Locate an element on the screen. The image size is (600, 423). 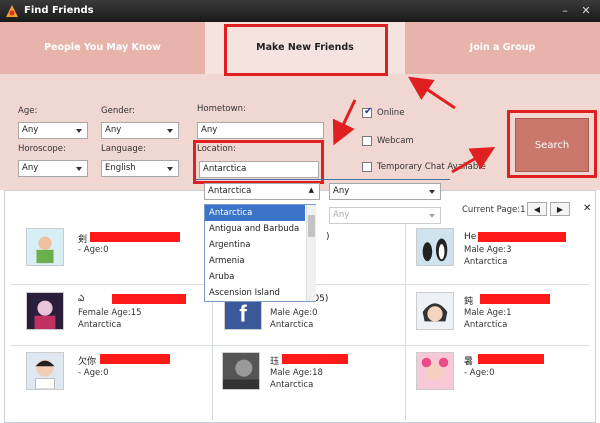
horoscope-select-value: Any is located at coordinates (30, 168).